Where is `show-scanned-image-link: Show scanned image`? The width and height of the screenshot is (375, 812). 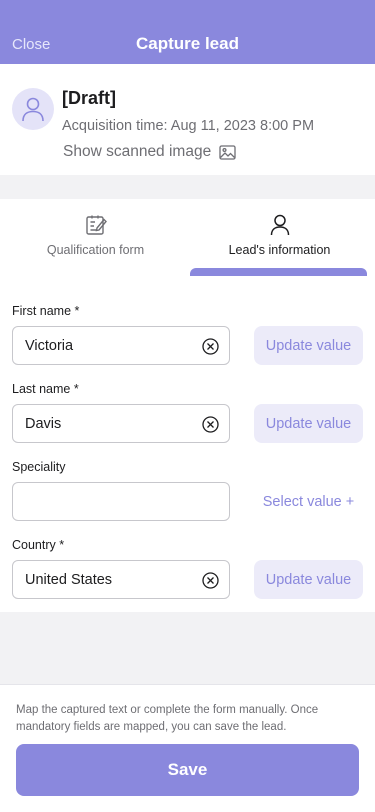 show-scanned-image-link: Show scanned image is located at coordinates (149, 152).